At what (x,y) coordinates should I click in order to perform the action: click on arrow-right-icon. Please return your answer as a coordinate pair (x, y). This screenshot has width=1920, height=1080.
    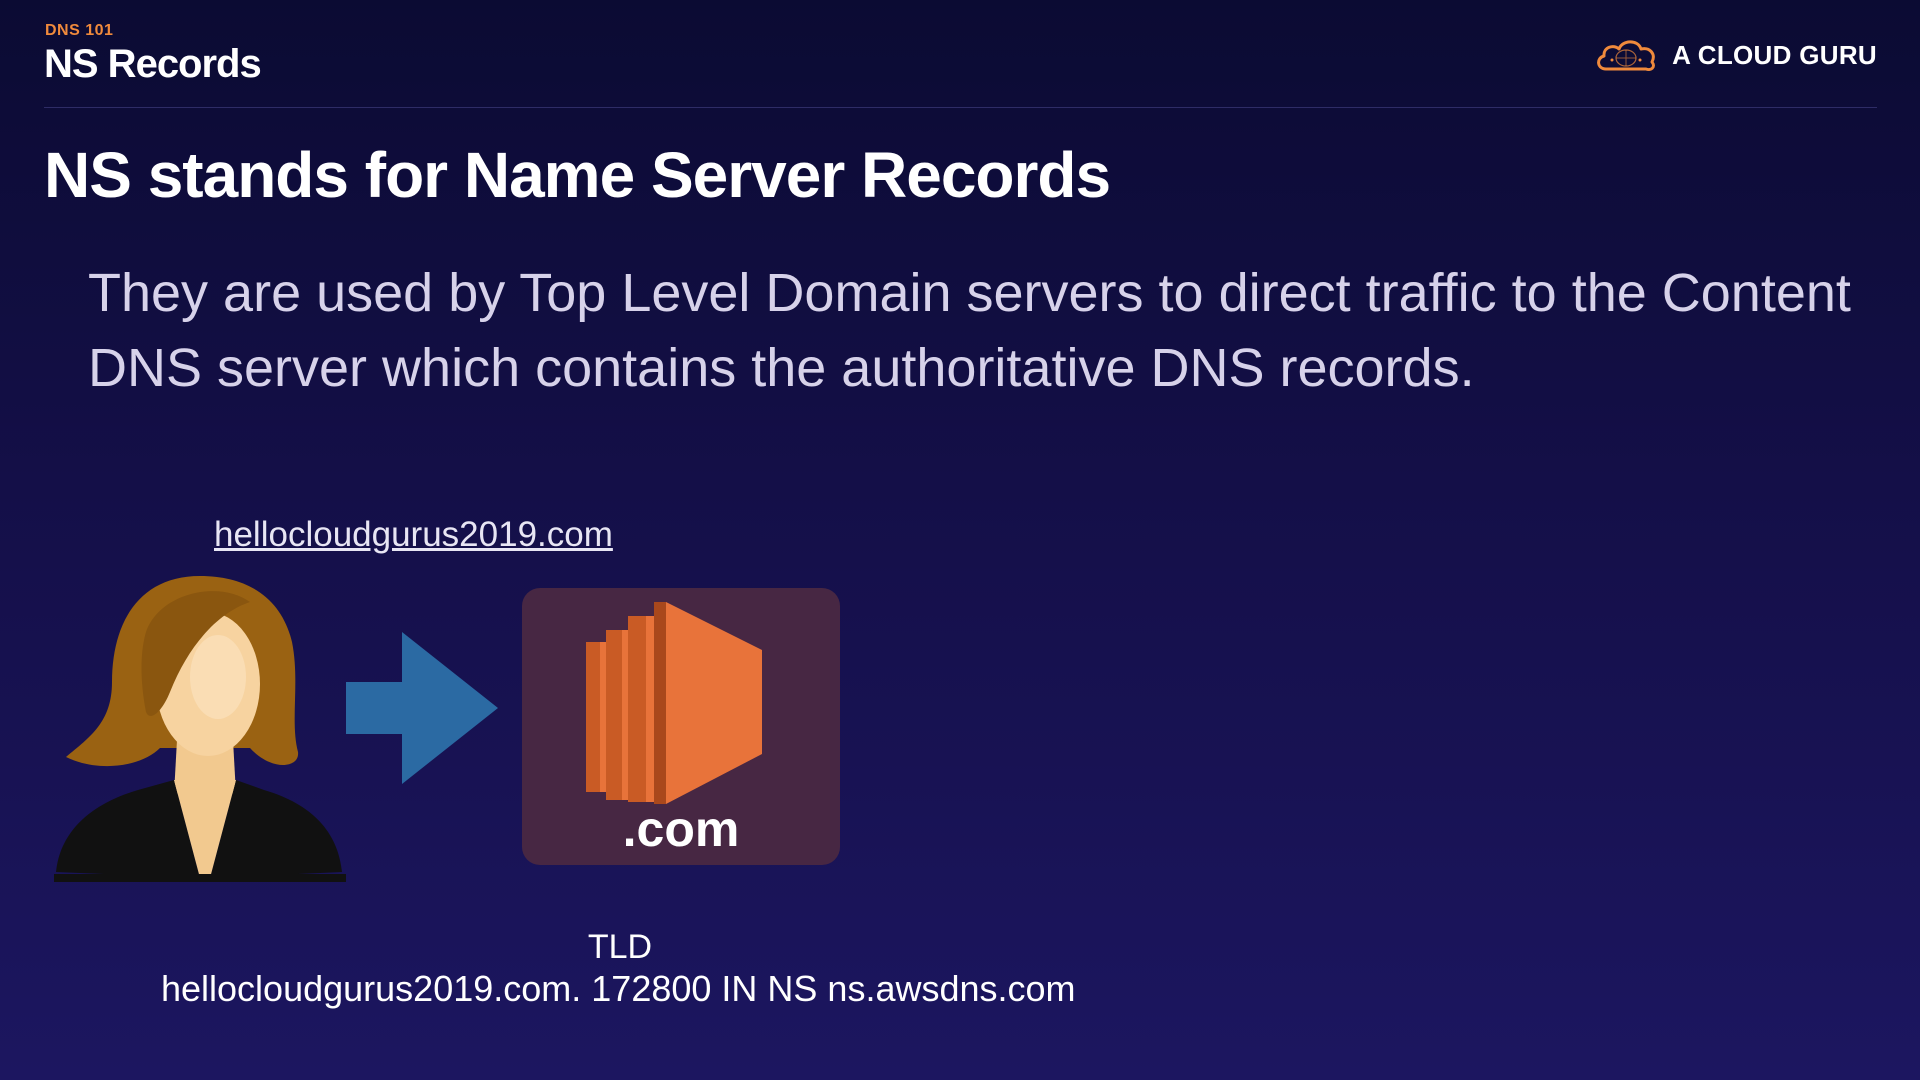
    Looking at the image, I should click on (422, 708).